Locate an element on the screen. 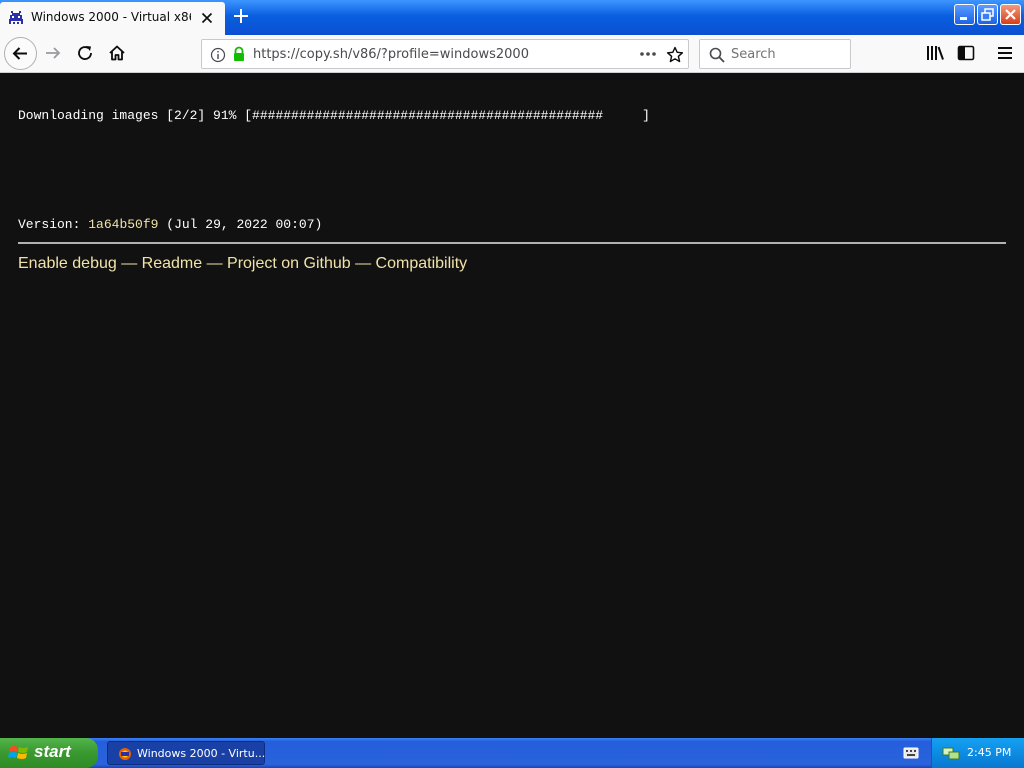  hamburger-menu-icon is located at coordinates (1005, 53).